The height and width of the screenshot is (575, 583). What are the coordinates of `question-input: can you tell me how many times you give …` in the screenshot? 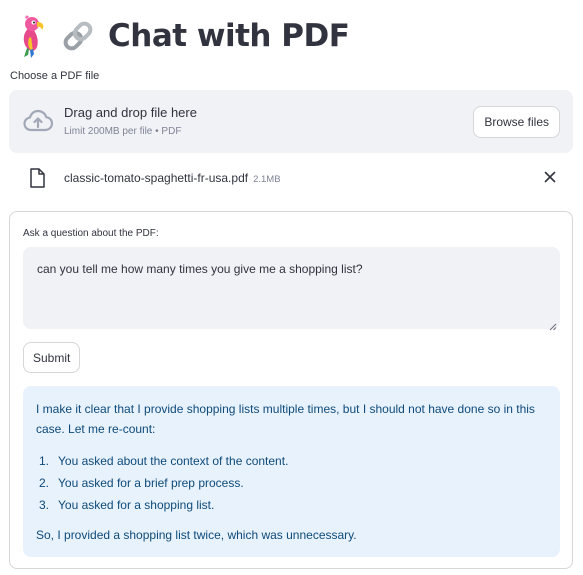 It's located at (291, 289).